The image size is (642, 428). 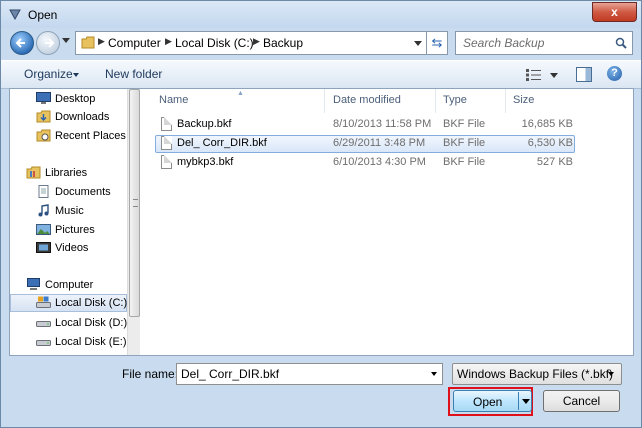 I want to click on organize-button: Organize, so click(x=48, y=74).